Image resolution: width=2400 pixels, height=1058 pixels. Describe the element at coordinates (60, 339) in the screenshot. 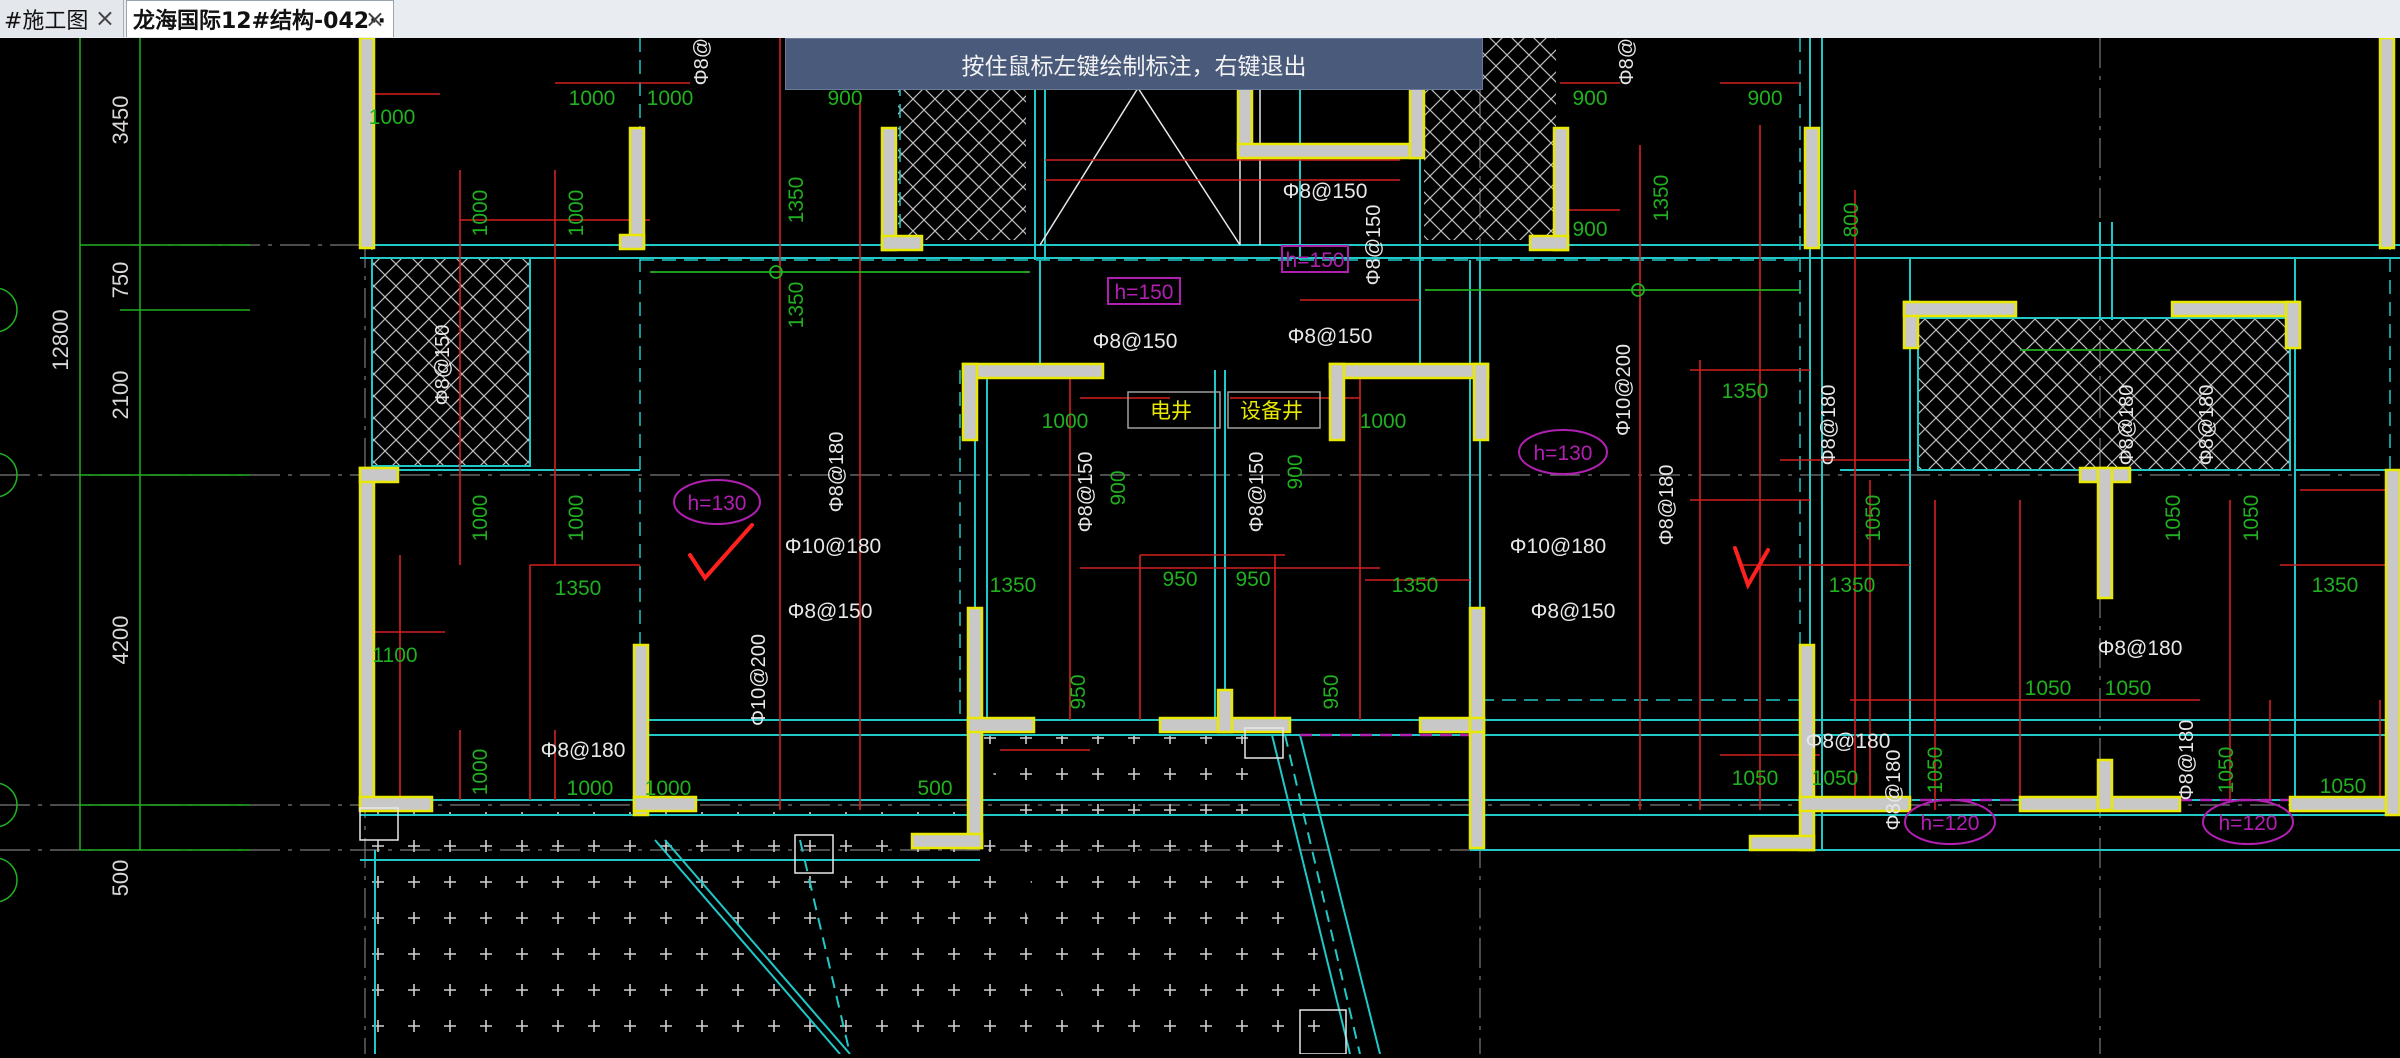

I see `dim-total-12800: 12800` at that location.